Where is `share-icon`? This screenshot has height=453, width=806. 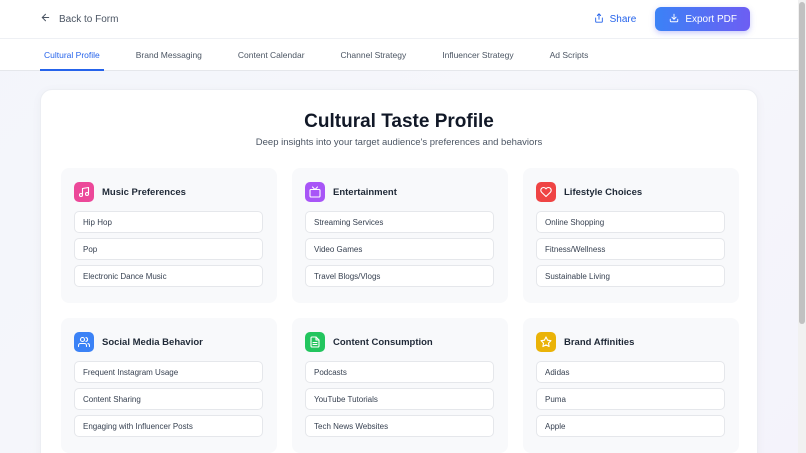
share-icon is located at coordinates (599, 19).